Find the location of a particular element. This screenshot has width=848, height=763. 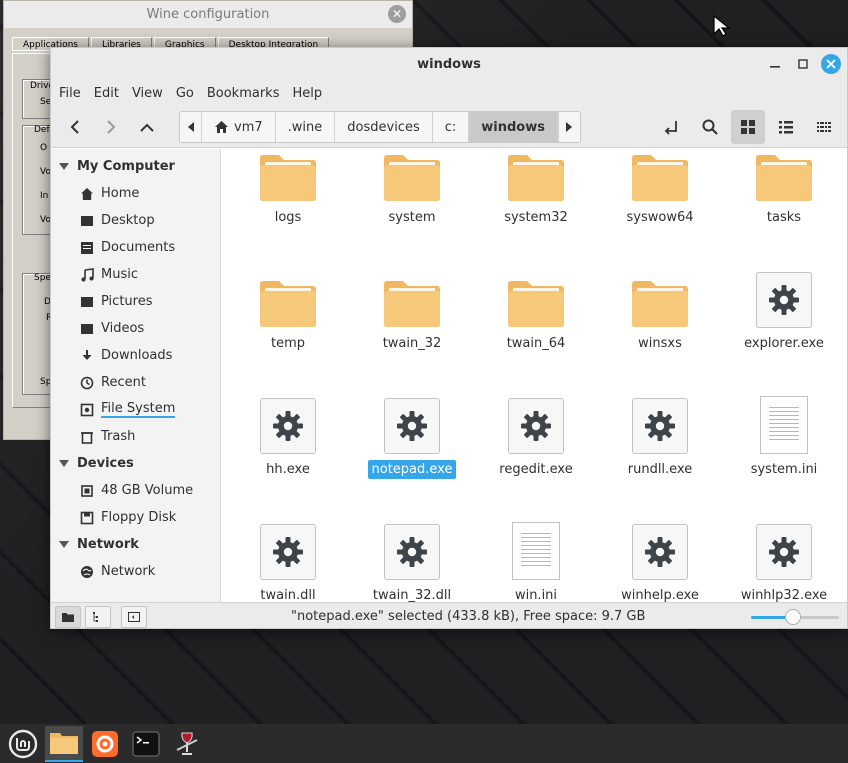

file-item: notepad.exe is located at coordinates (412, 436).